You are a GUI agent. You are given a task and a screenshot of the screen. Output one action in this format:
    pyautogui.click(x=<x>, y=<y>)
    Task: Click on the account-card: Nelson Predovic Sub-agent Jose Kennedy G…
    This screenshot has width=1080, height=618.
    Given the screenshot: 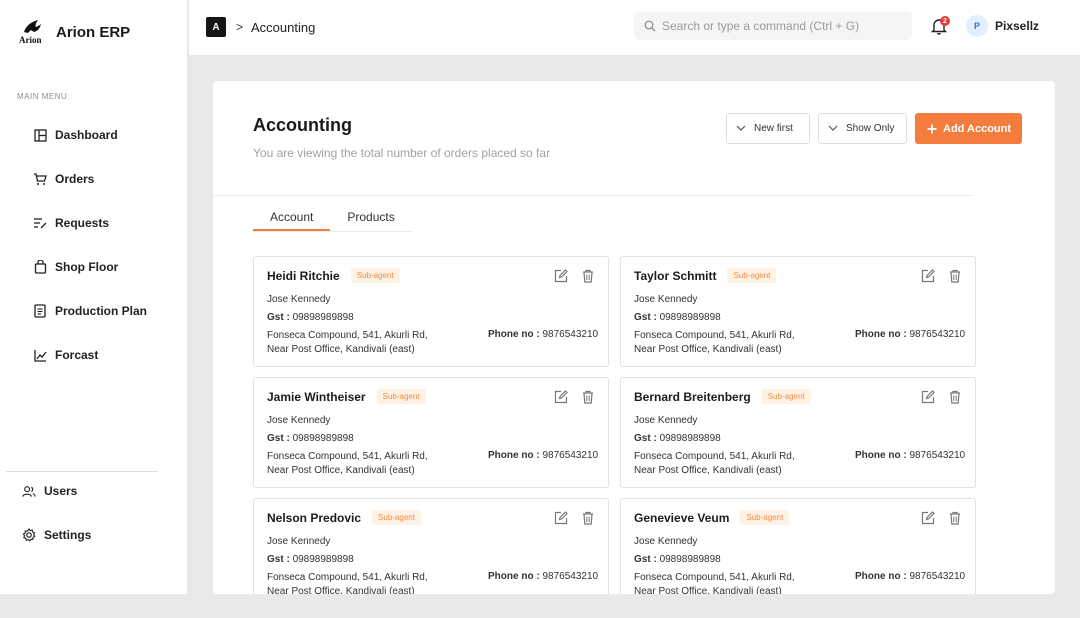 What is the action you would take?
    pyautogui.click(x=431, y=546)
    